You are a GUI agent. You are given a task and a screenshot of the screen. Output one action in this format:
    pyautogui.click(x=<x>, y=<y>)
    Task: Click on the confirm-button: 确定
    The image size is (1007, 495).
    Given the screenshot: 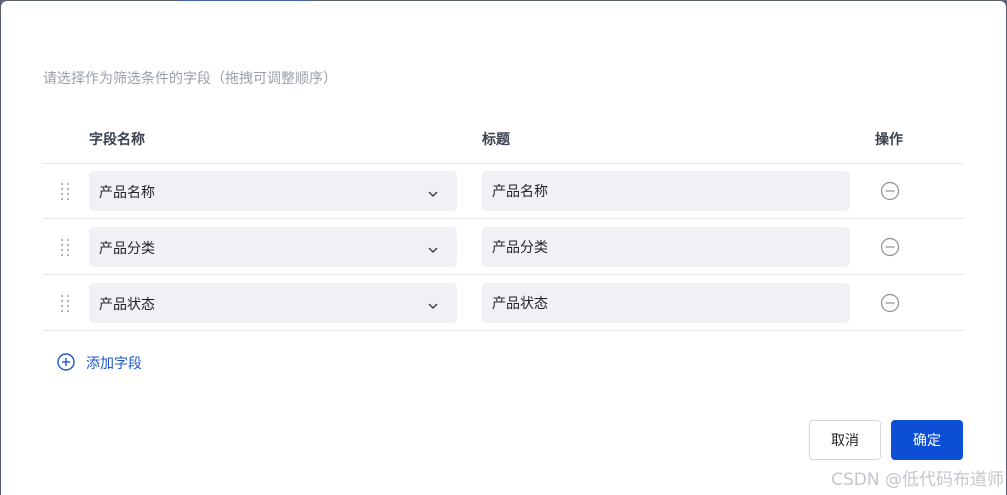 What is the action you would take?
    pyautogui.click(x=927, y=440)
    